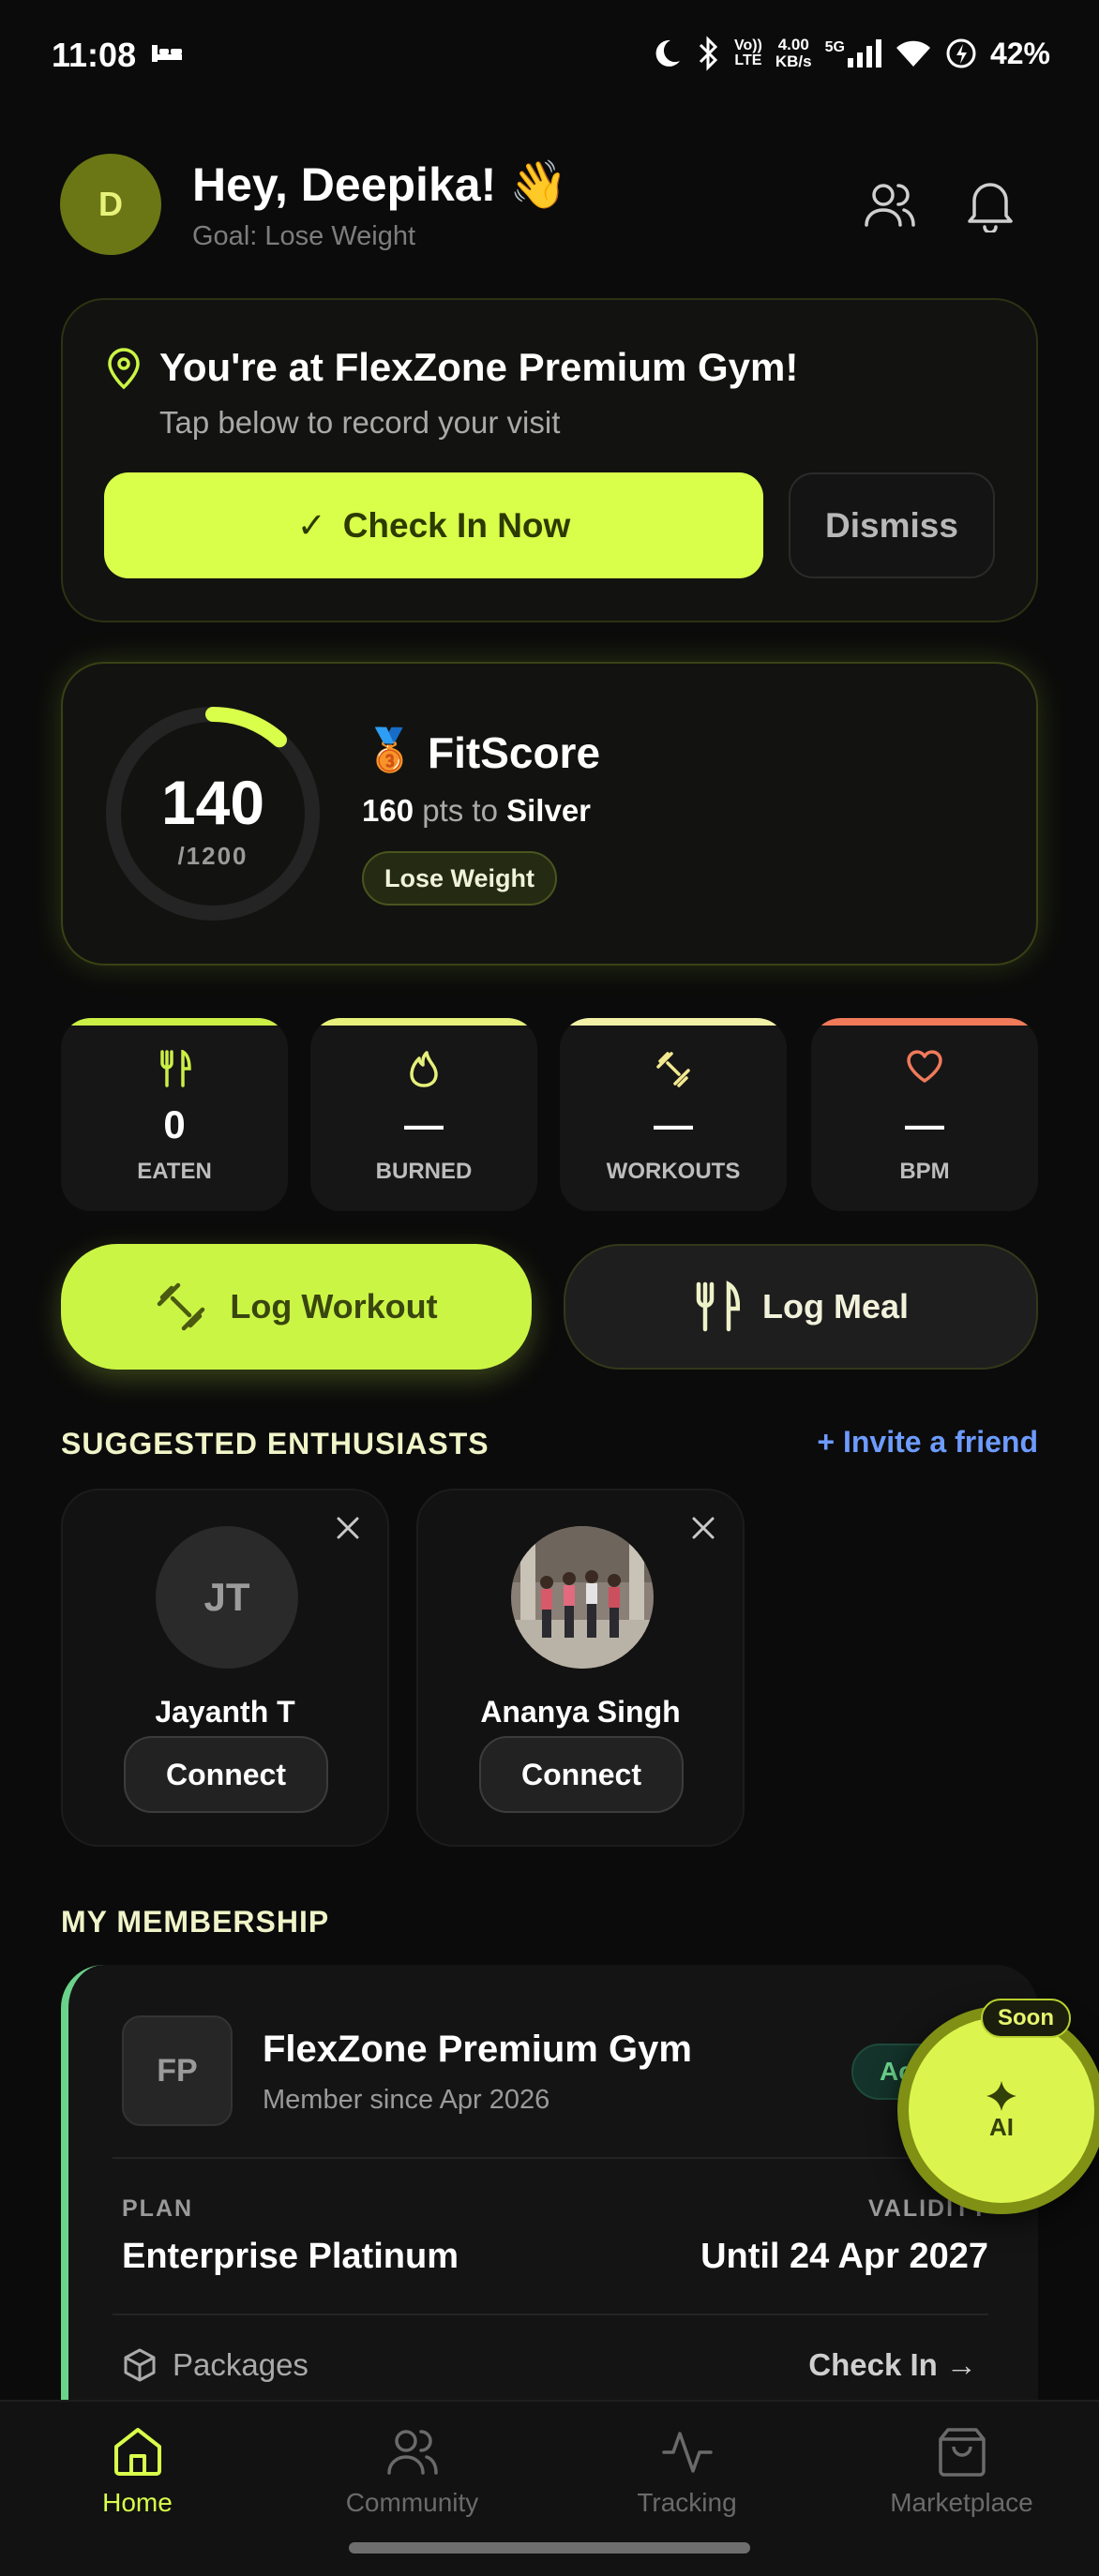  I want to click on suggested-title: SUGGESTED ENTHUSIASTS, so click(275, 1443).